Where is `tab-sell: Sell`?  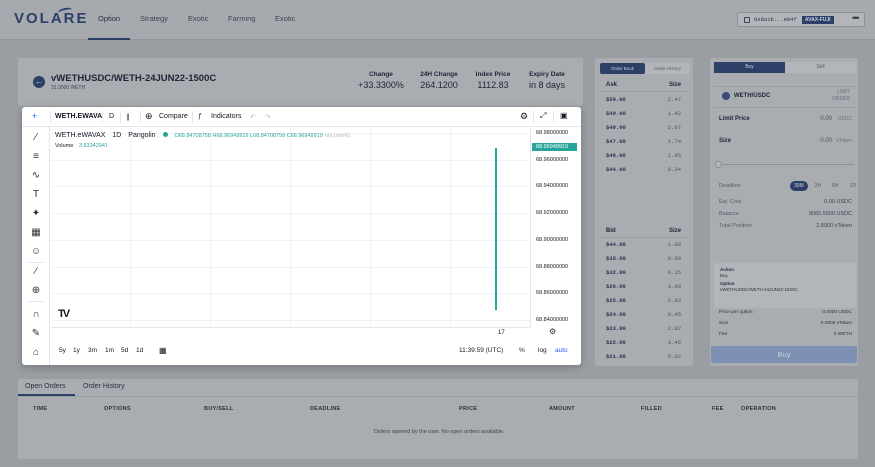 tab-sell: Sell is located at coordinates (820, 67).